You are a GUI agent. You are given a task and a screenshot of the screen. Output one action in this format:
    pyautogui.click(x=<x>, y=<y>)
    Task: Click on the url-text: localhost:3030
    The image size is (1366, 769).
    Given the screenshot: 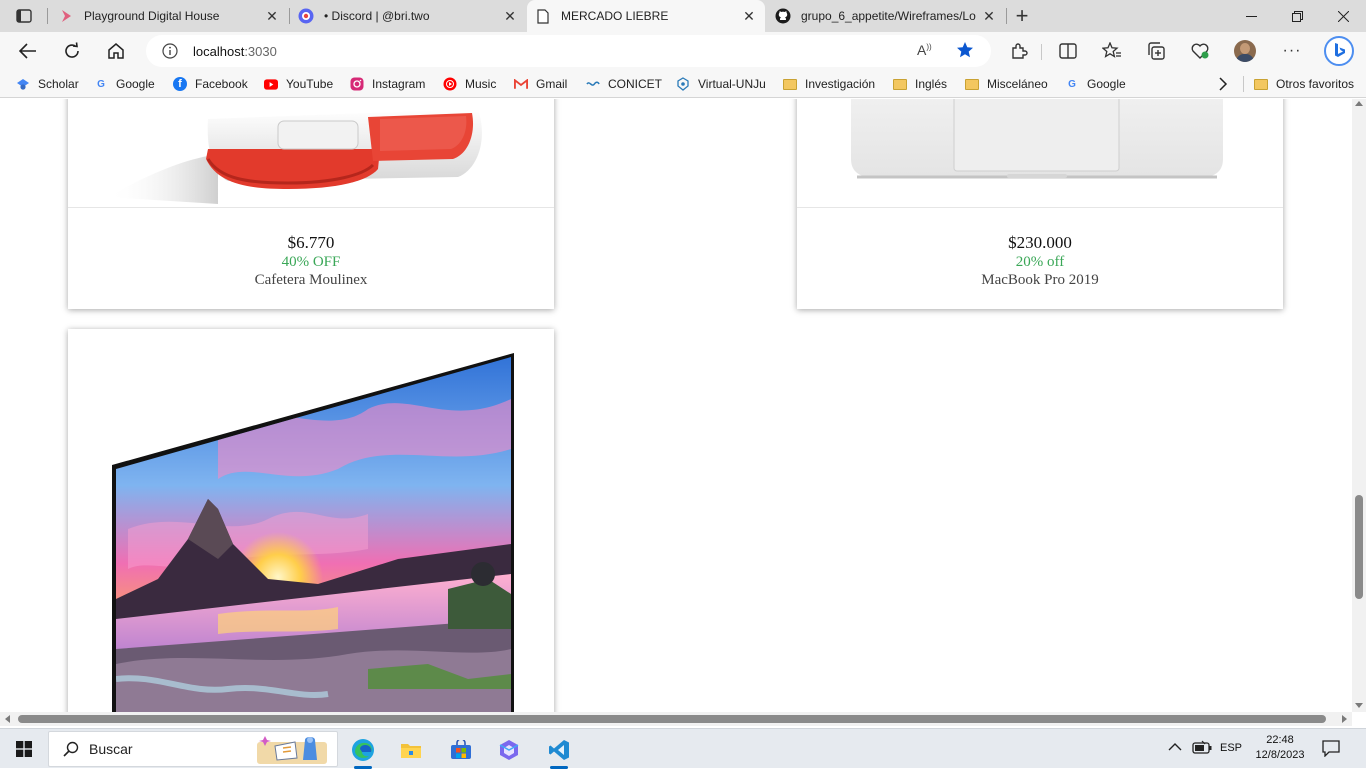 What is the action you would take?
    pyautogui.click(x=235, y=51)
    